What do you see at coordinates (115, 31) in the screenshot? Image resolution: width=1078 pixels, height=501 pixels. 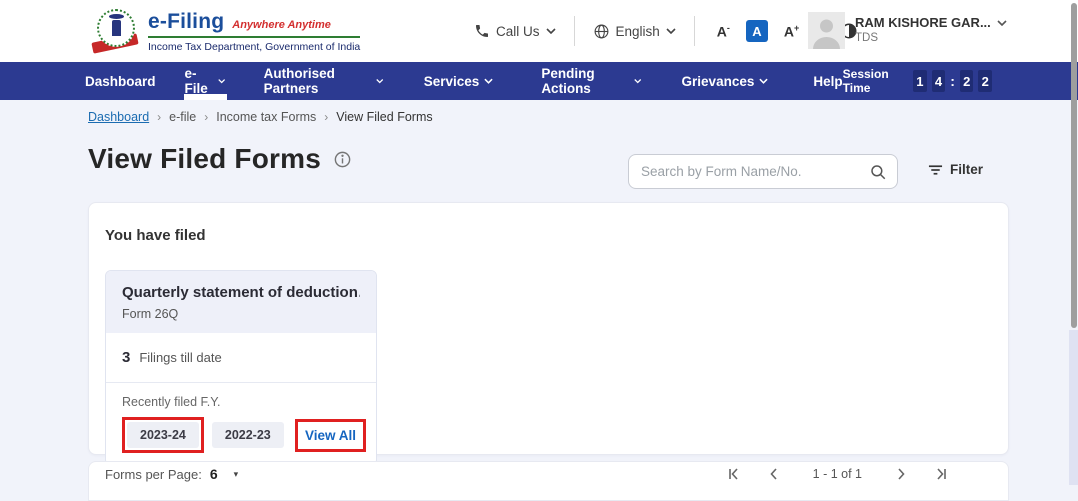 I see `income-tax-emblem-icon` at bounding box center [115, 31].